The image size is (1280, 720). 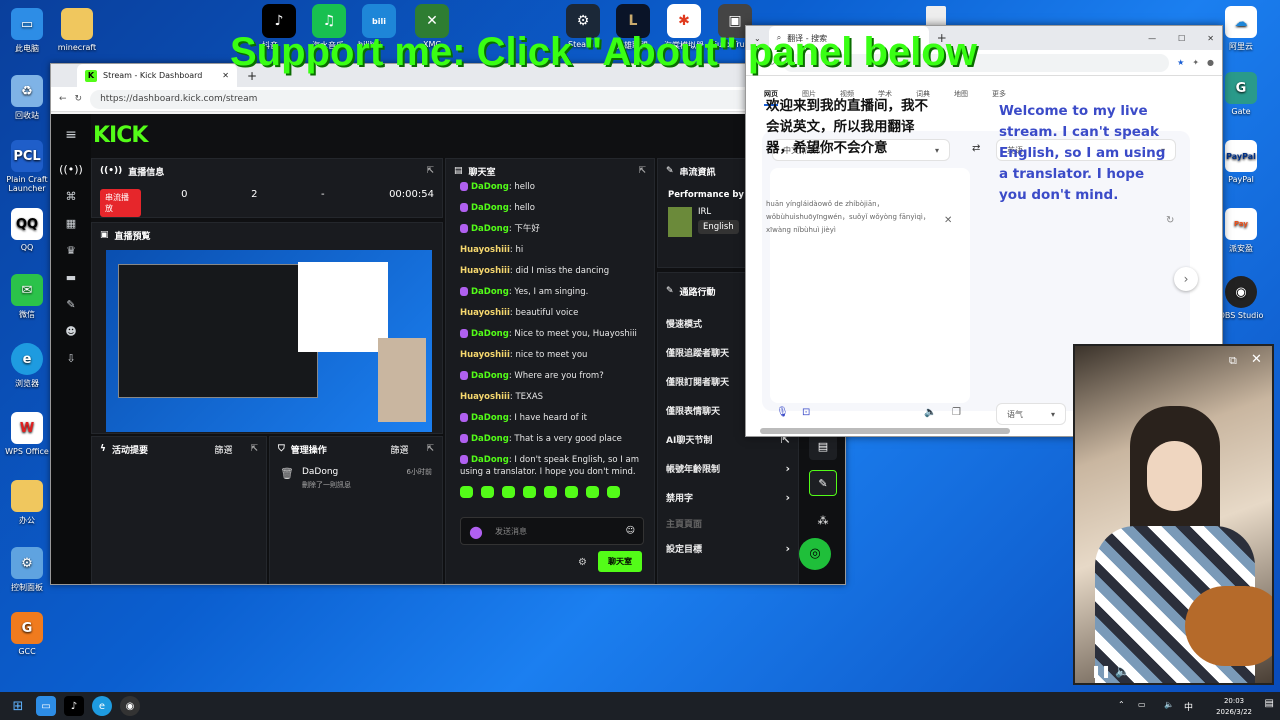 What do you see at coordinates (71, 169) in the screenshot?
I see `stream-icon: ((•))` at bounding box center [71, 169].